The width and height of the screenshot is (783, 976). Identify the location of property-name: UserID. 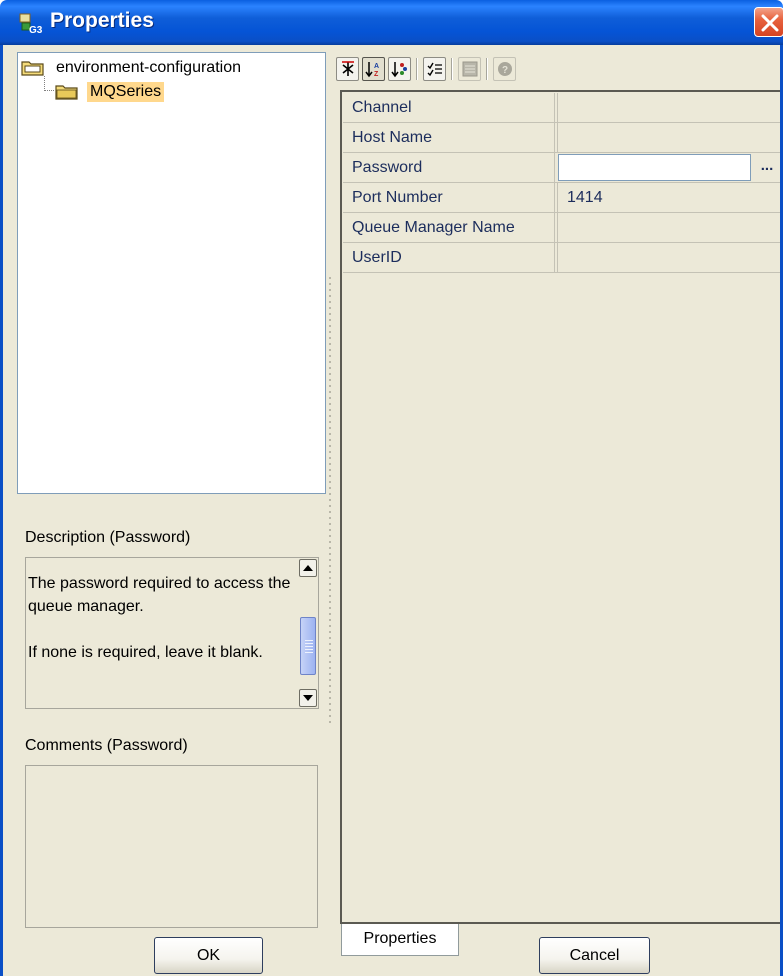
(449, 258).